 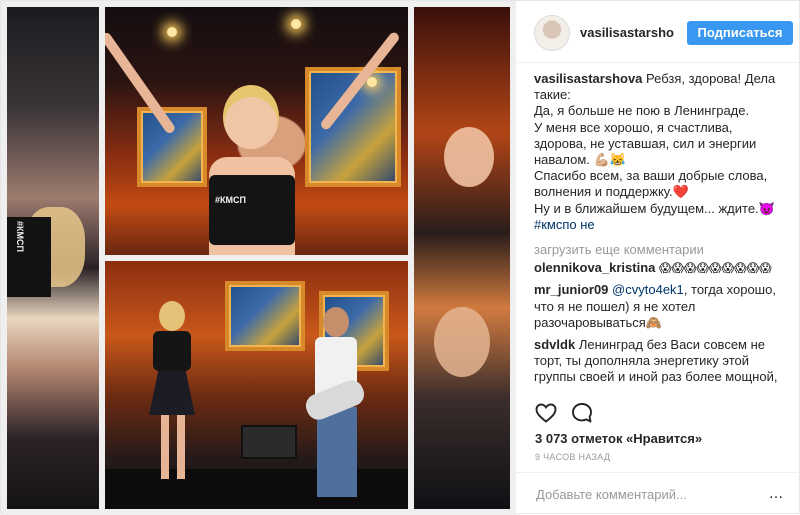 I want to click on comment: olennikova_kristina 😱😱😱😱😱😱😱😱😱, so click(x=659, y=268).